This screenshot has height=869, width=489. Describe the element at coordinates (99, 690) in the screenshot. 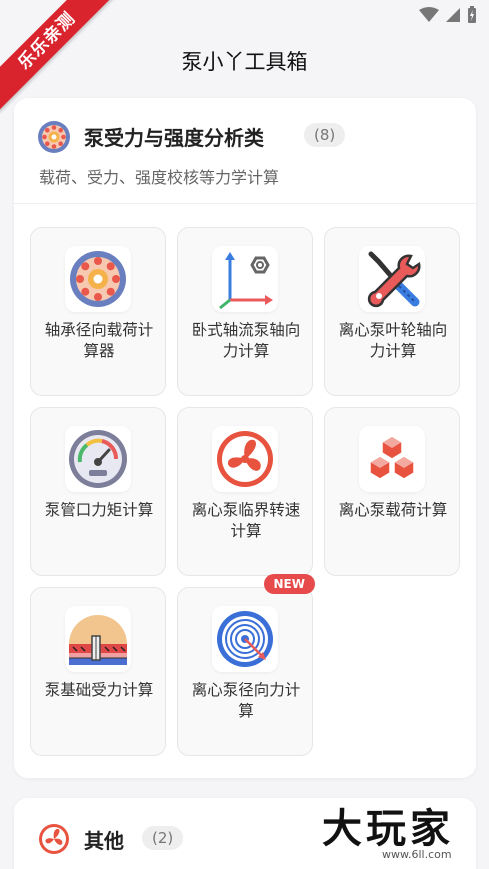

I see `tool-label: 泵基础受力计算` at that location.